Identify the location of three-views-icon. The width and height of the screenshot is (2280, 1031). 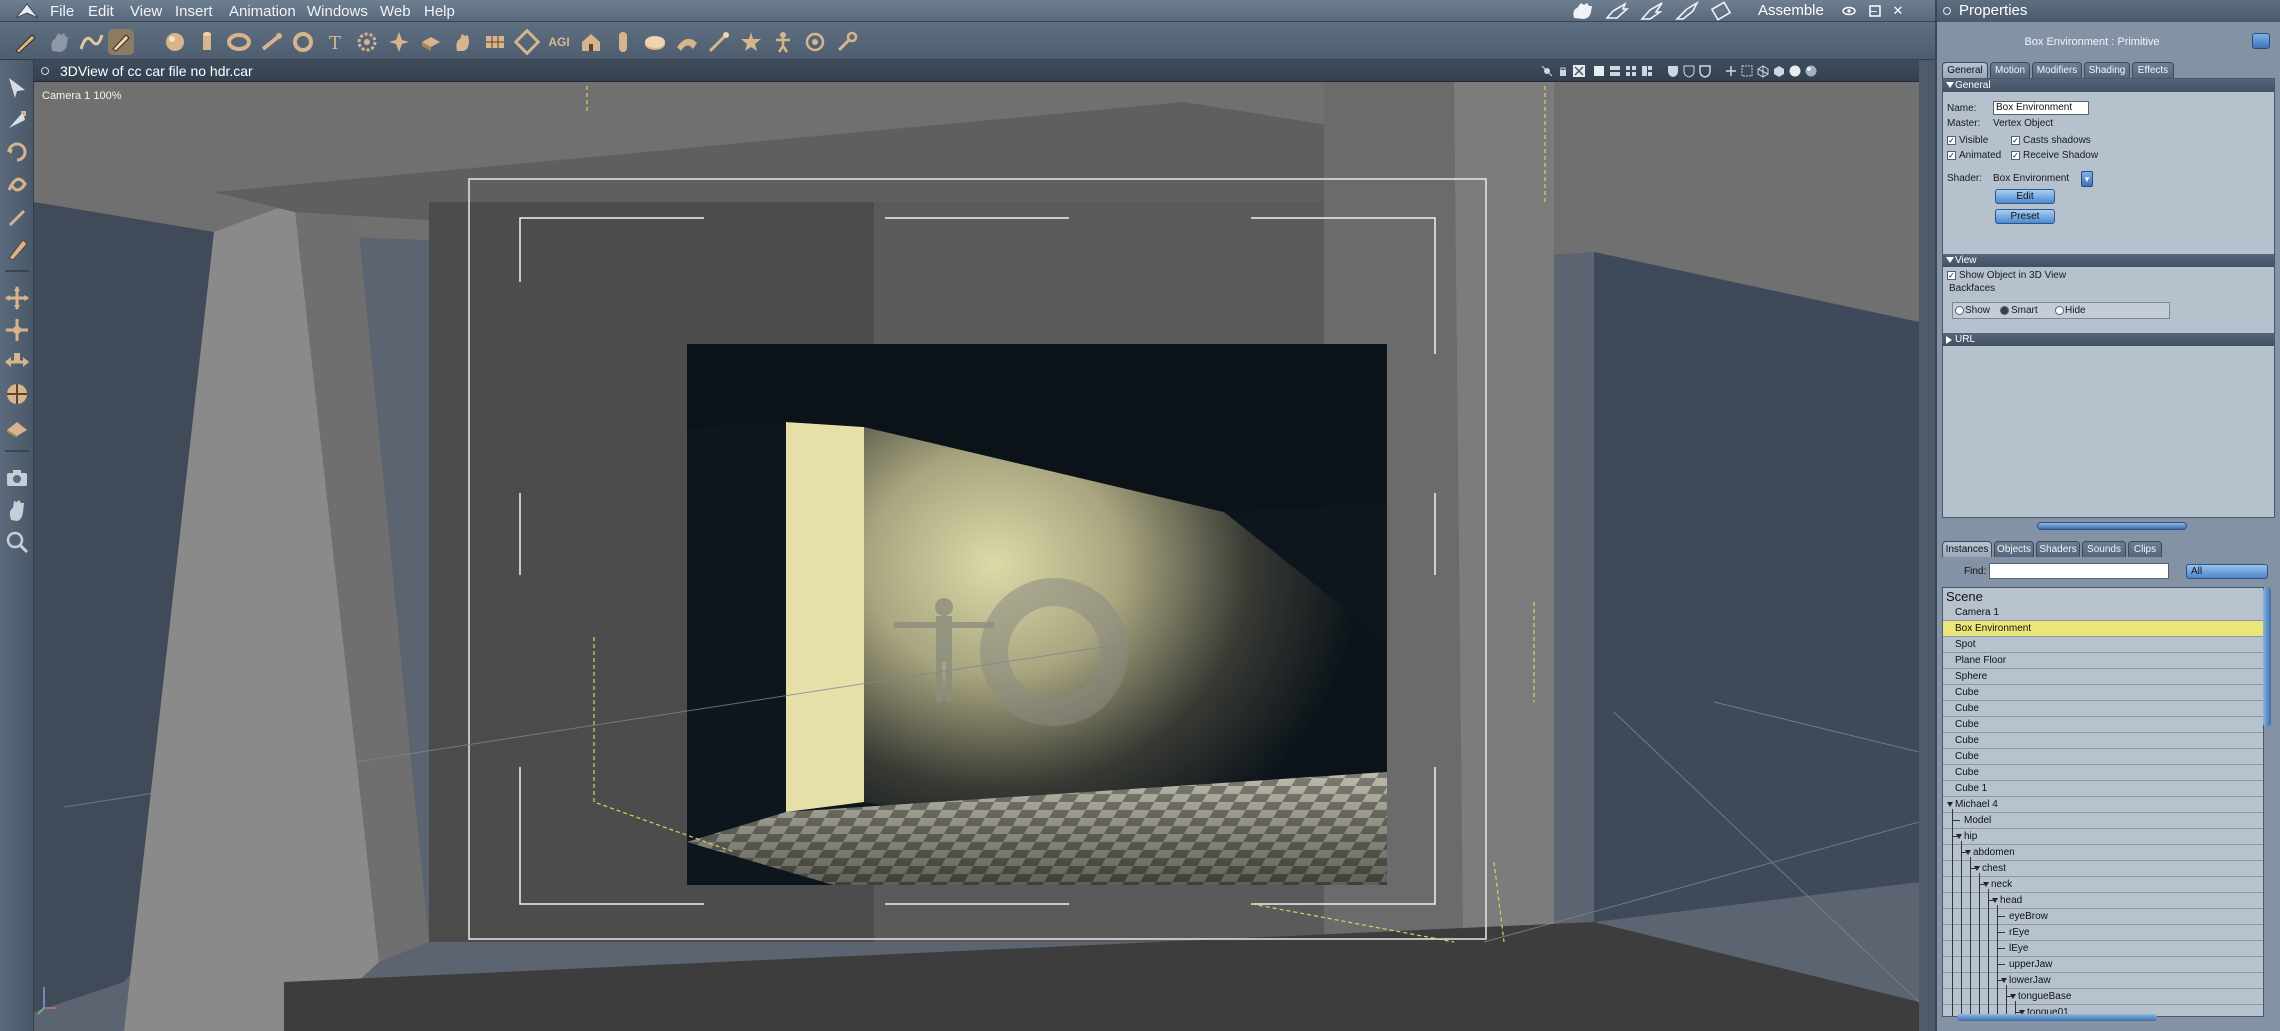
(1647, 71).